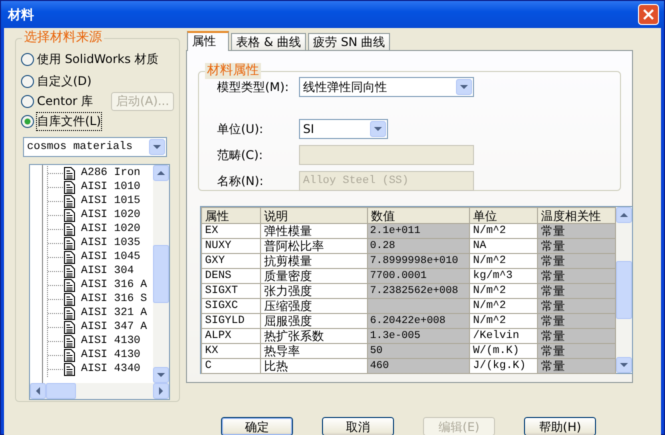 The width and height of the screenshot is (665, 435). I want to click on field-label: 单位(U):, so click(240, 129).